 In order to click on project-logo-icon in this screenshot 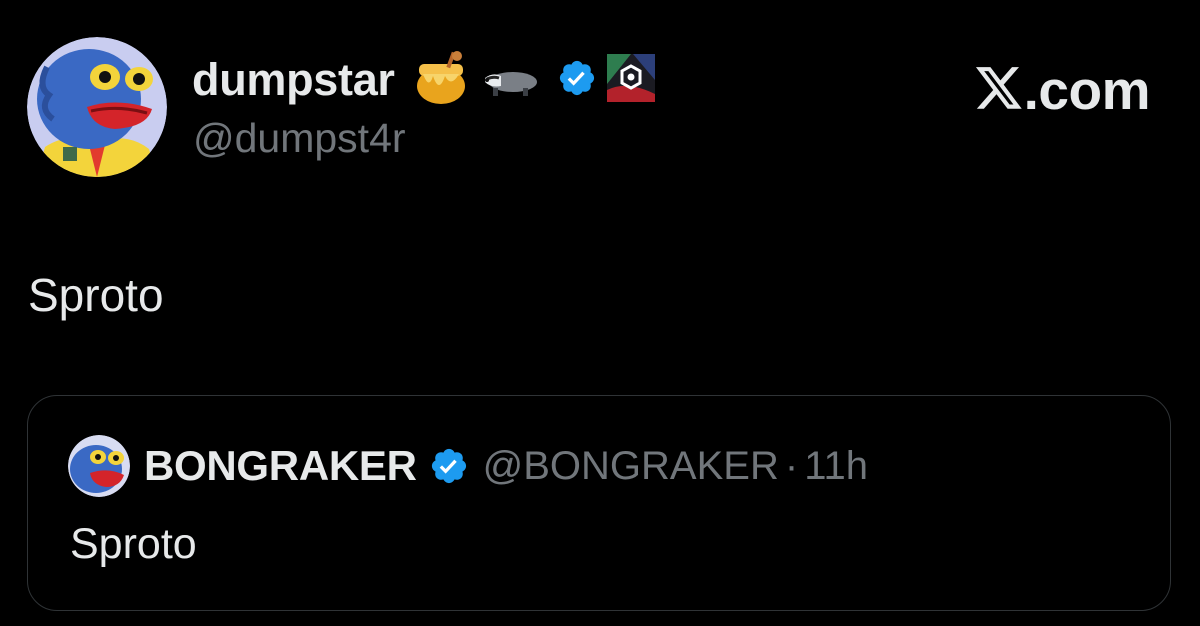, I will do `click(630, 80)`.